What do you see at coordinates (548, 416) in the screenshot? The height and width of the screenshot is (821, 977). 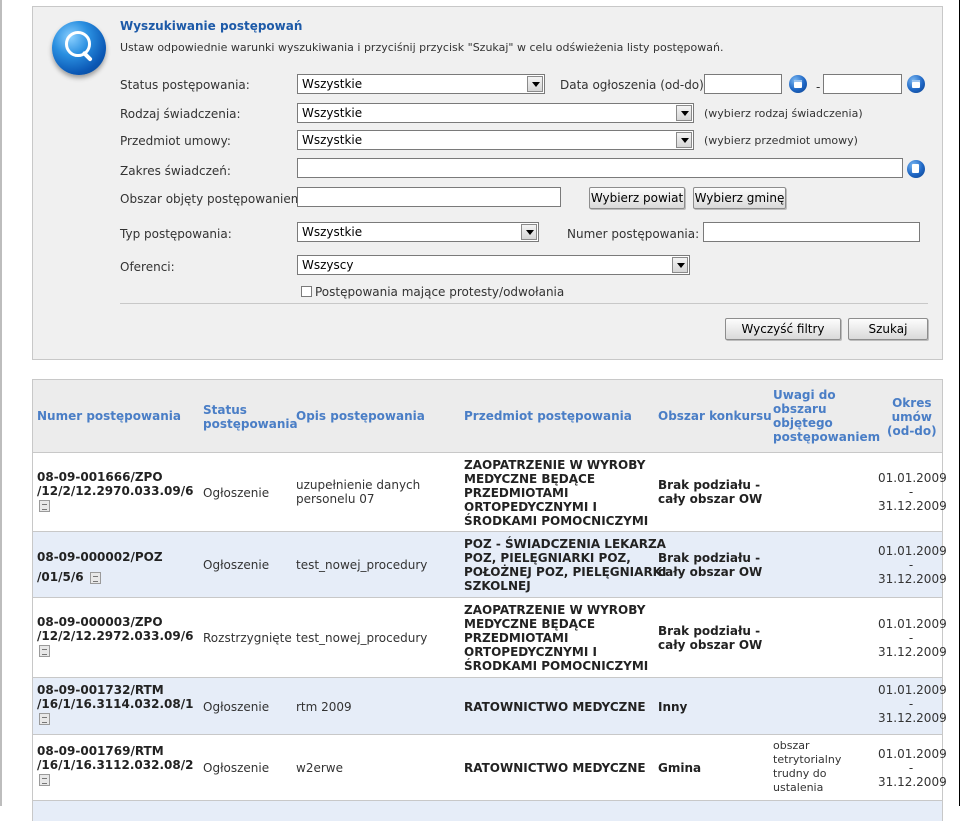 I see `col-przedmiot-header: Przedmiot postępowania` at bounding box center [548, 416].